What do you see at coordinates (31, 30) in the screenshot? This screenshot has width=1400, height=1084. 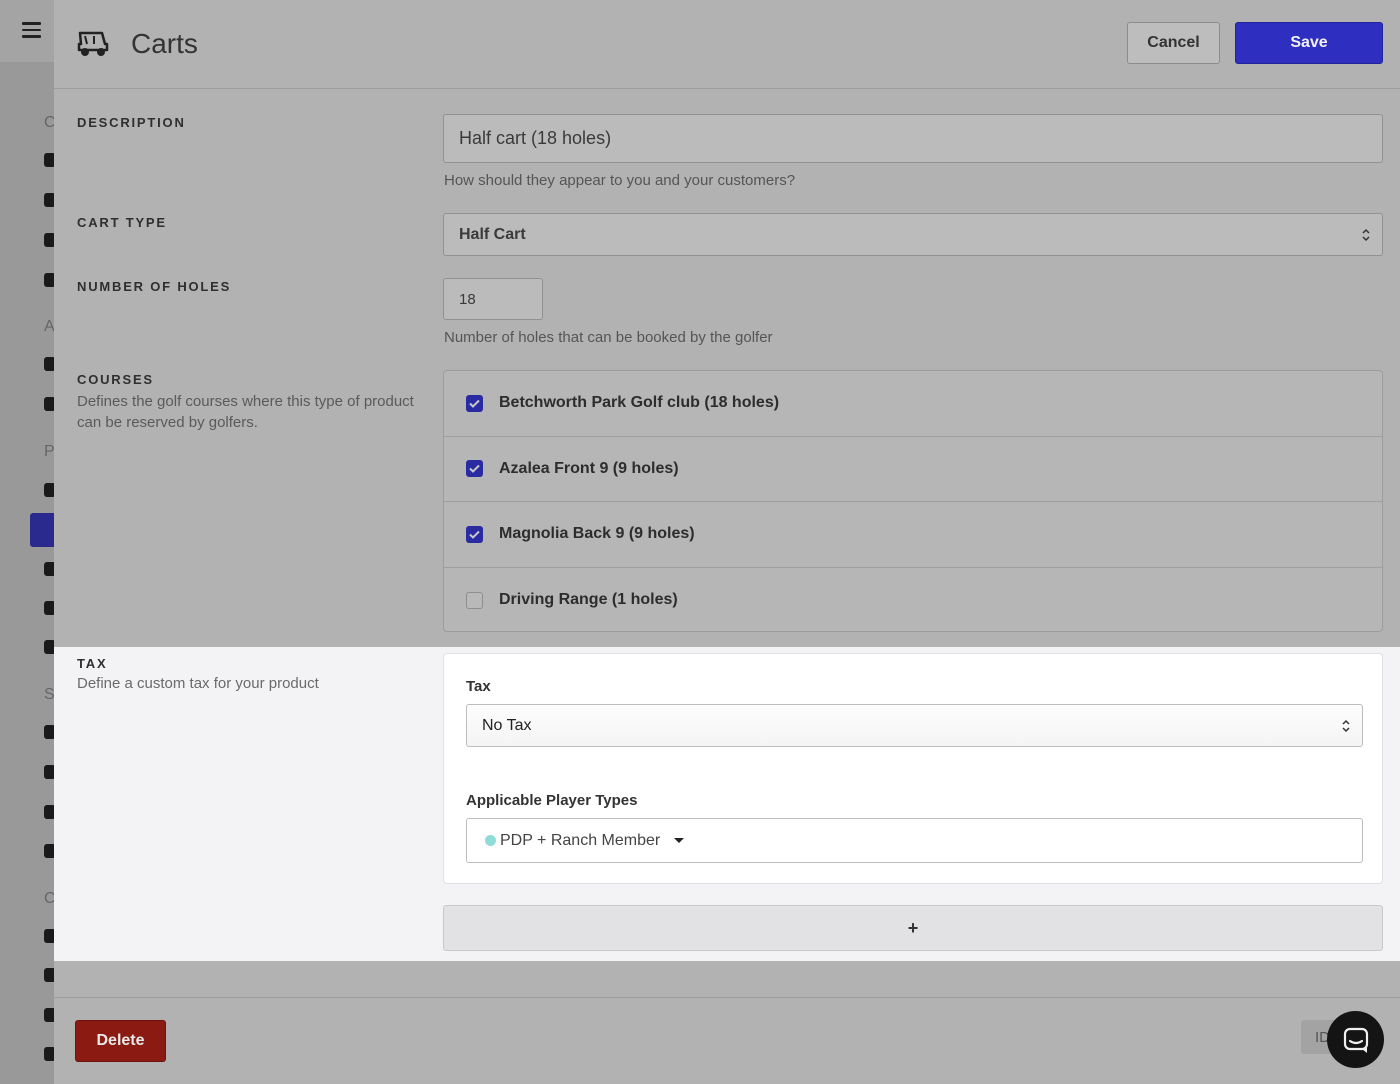 I see `hamburger-menu-icon` at bounding box center [31, 30].